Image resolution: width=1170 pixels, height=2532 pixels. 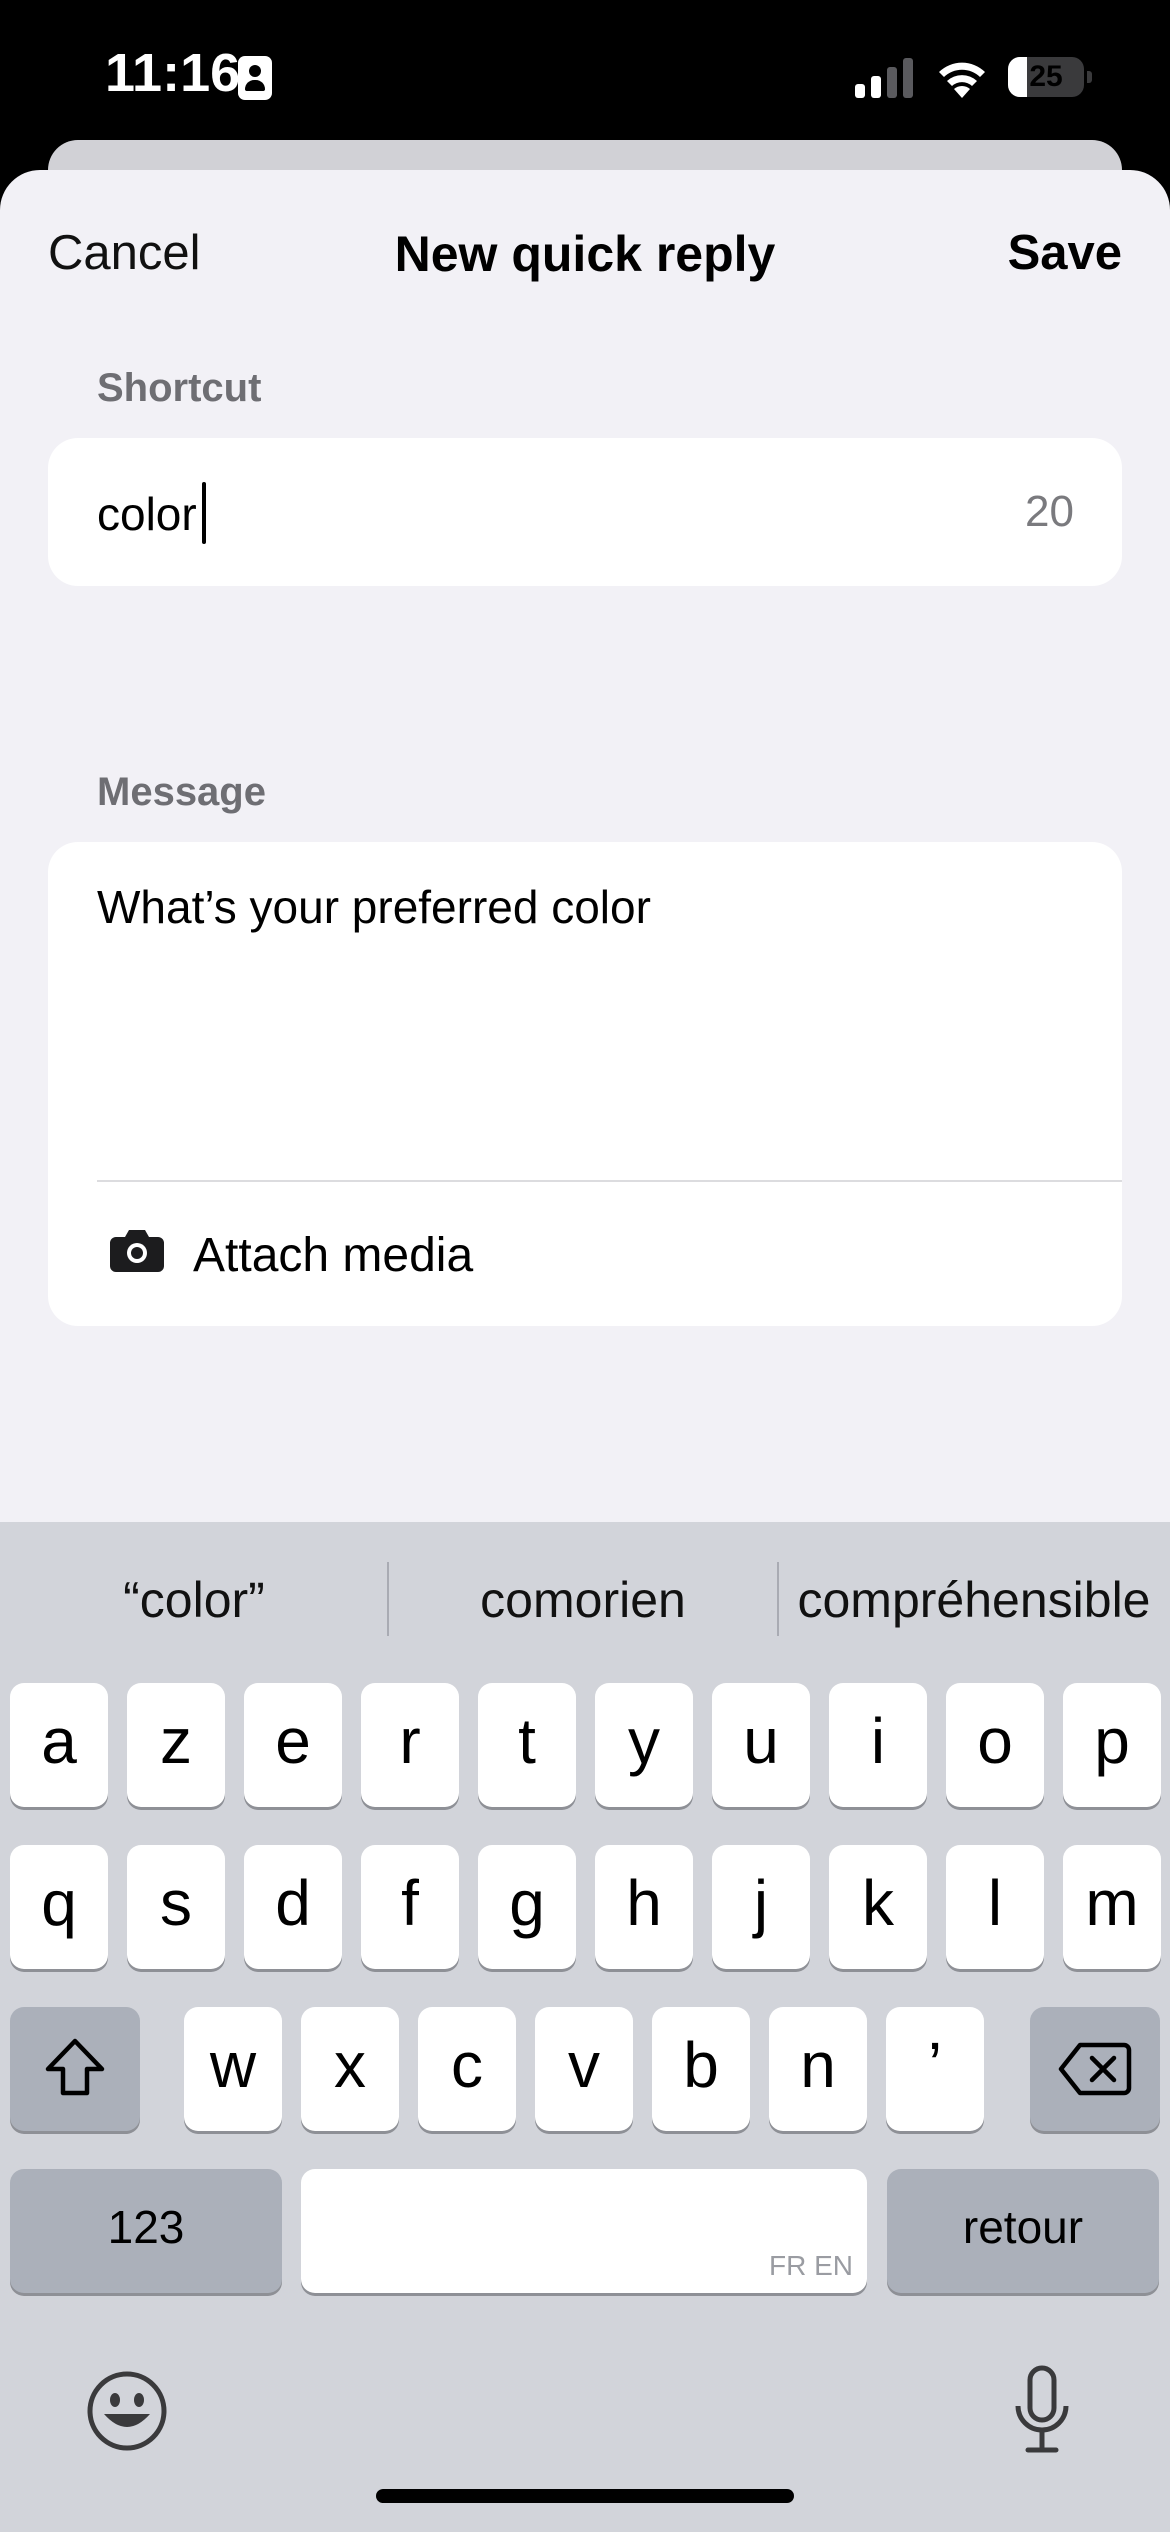 What do you see at coordinates (701, 2069) in the screenshot?
I see `key-b: b` at bounding box center [701, 2069].